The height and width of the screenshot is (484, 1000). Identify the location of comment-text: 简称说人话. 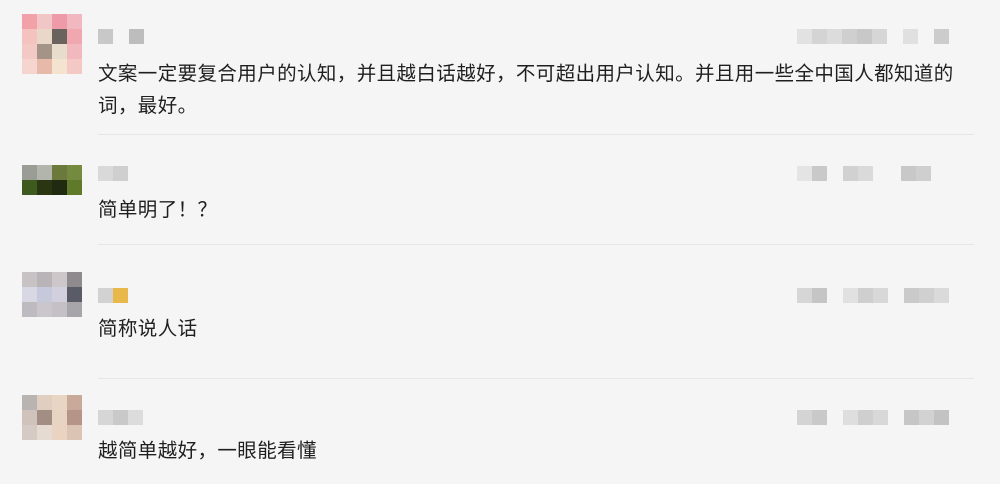
(148, 328).